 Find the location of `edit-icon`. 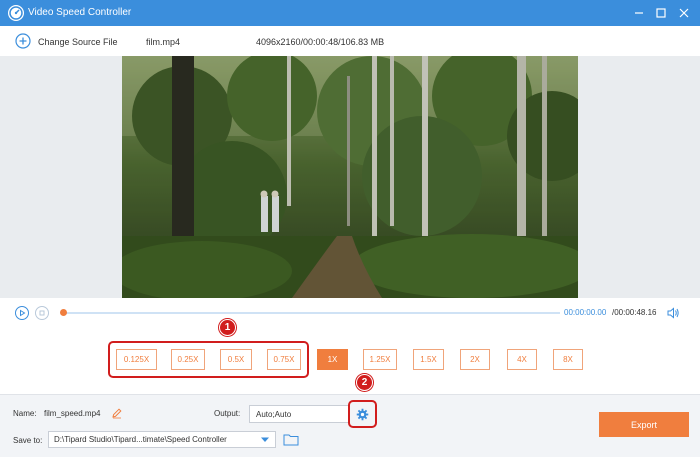

edit-icon is located at coordinates (117, 413).